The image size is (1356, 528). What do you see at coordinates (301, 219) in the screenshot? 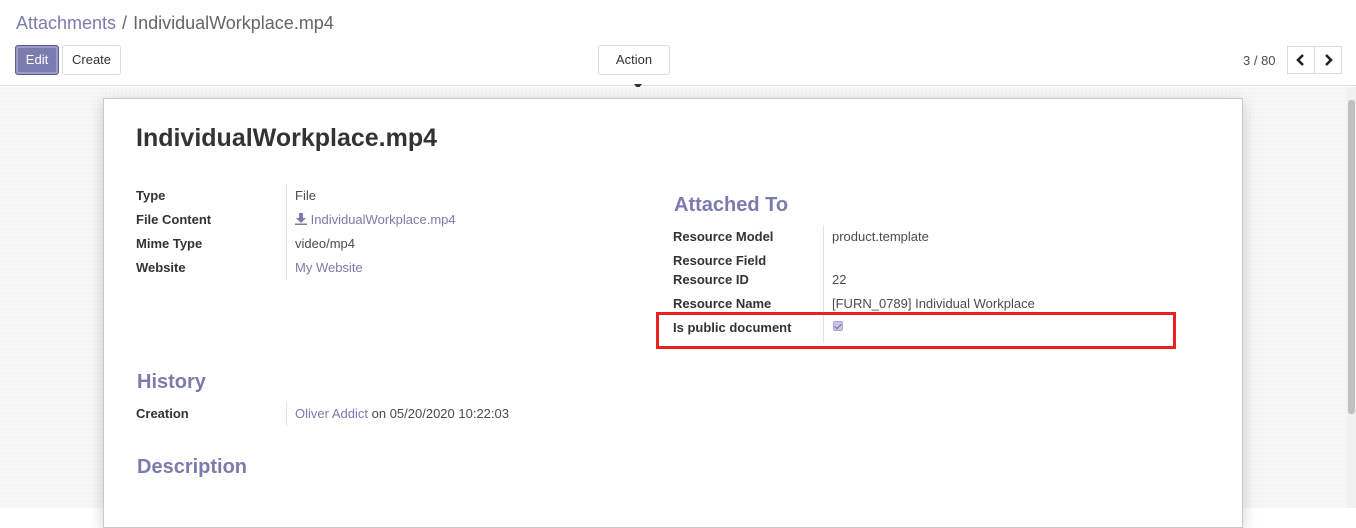
I see `download-icon` at bounding box center [301, 219].